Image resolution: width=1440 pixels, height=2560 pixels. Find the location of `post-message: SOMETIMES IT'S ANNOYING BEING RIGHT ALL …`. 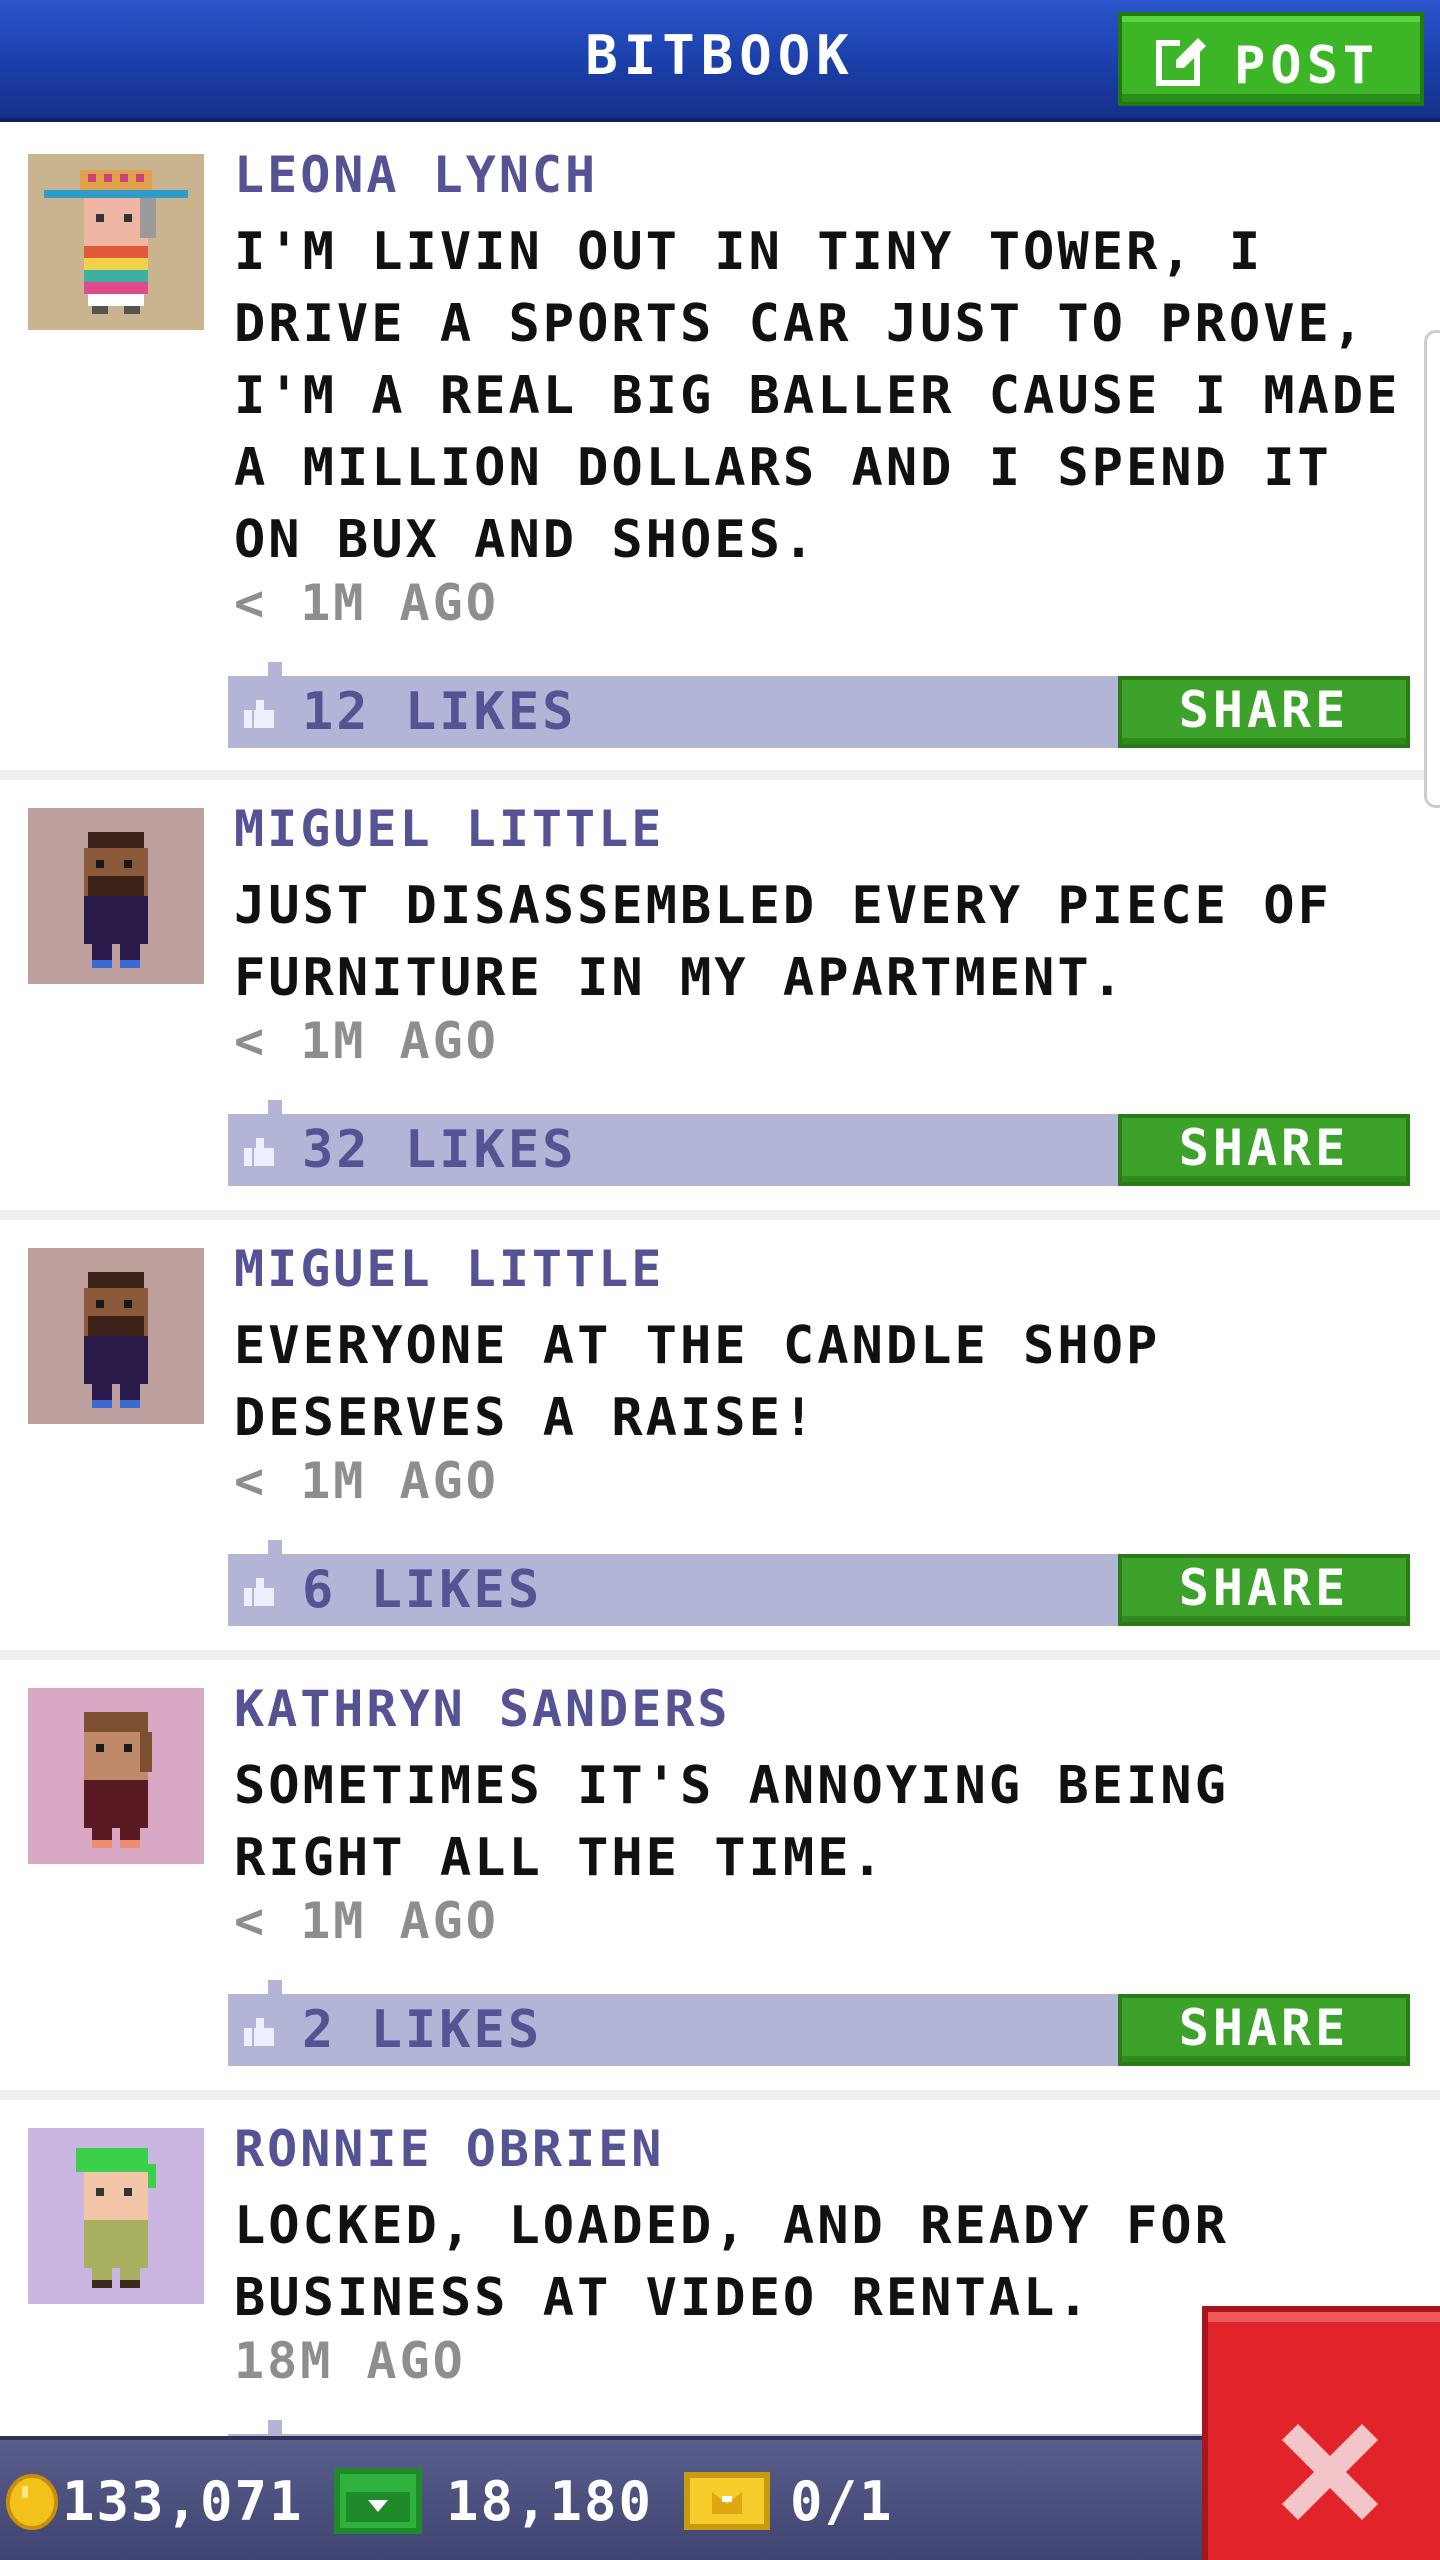

post-message: SOMETIMES IT'S ANNOYING BEING RIGHT ALL … is located at coordinates (731, 1822).